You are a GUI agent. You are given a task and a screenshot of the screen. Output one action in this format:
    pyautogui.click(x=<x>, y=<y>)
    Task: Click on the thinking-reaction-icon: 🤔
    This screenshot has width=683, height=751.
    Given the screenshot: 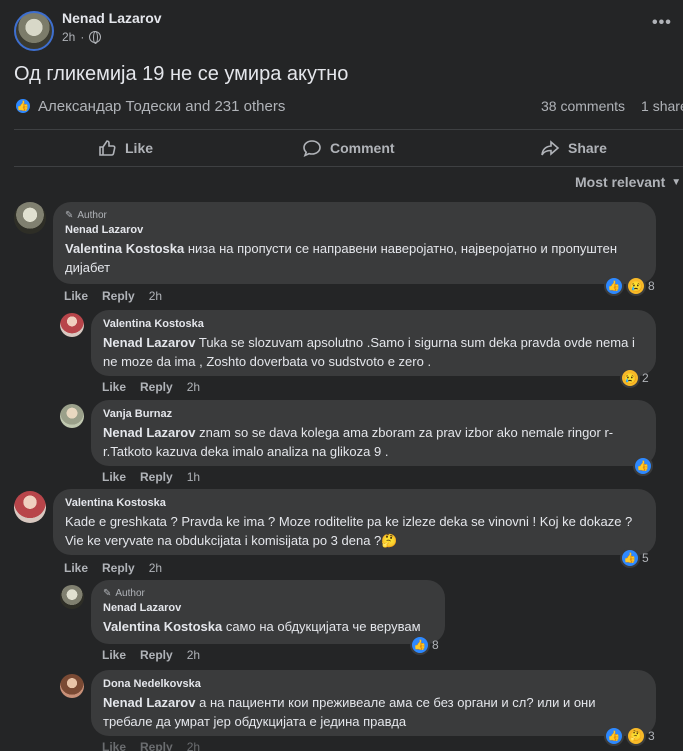 What is the action you would take?
    pyautogui.click(x=636, y=736)
    